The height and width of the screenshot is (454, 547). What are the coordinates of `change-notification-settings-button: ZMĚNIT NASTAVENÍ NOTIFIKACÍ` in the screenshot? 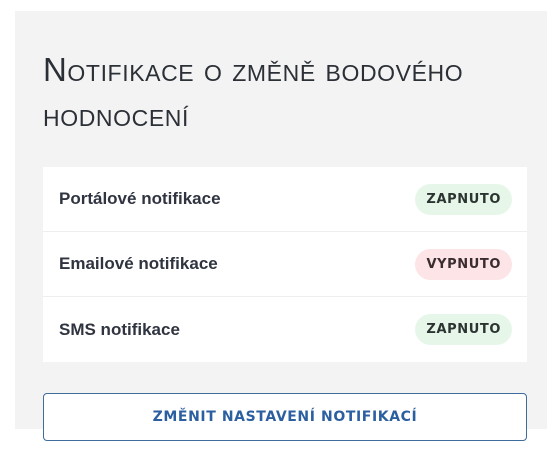 It's located at (285, 417).